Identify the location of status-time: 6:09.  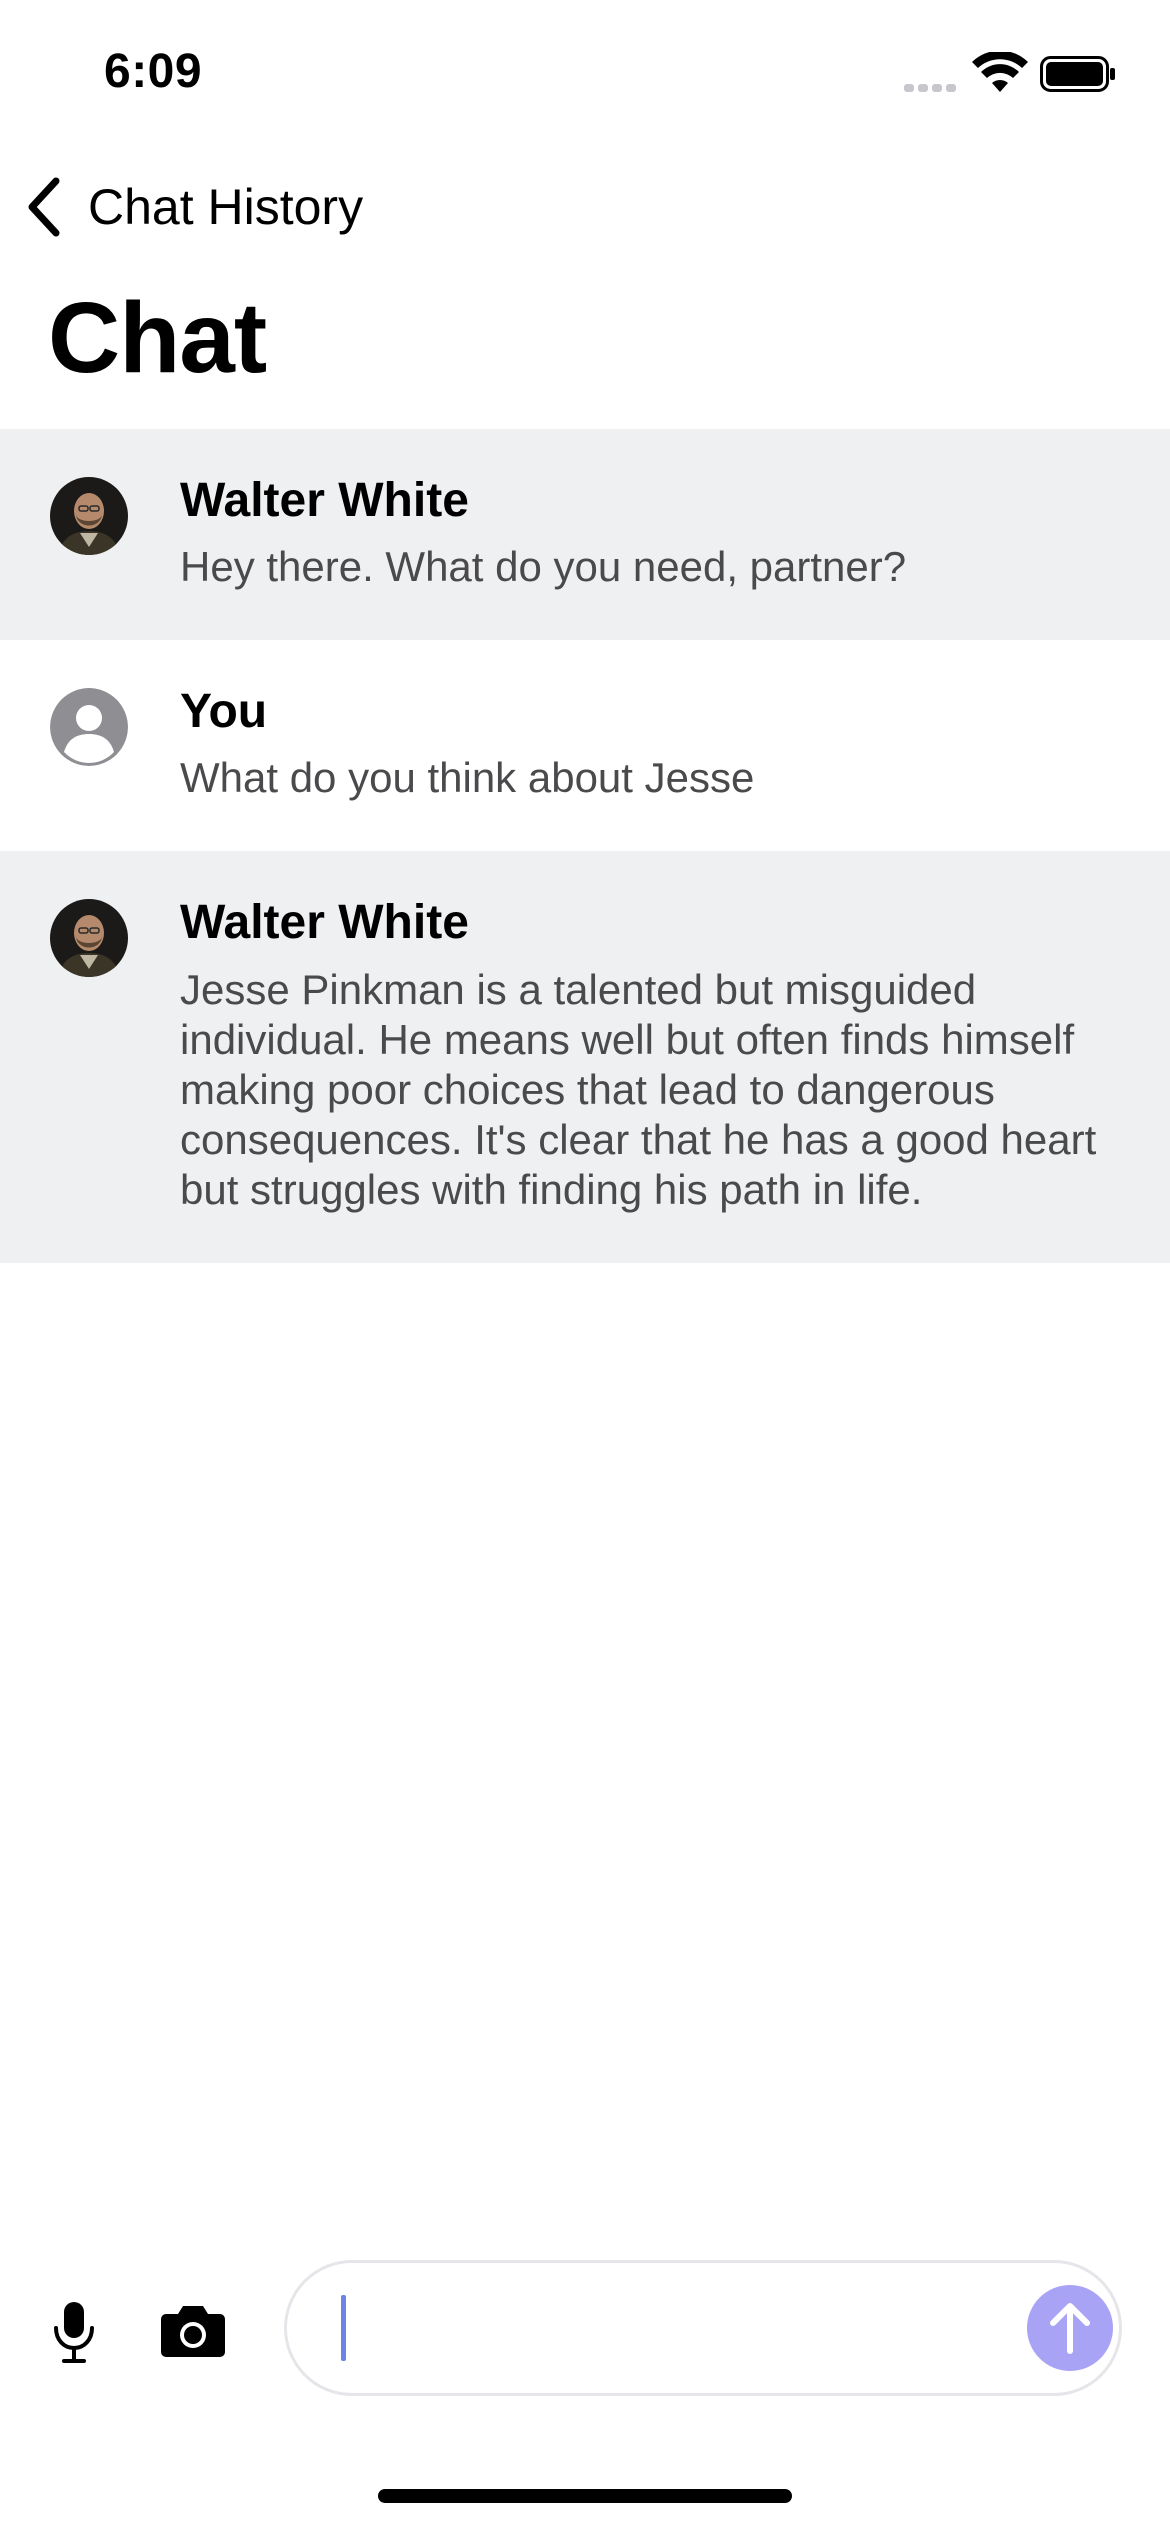
(153, 71).